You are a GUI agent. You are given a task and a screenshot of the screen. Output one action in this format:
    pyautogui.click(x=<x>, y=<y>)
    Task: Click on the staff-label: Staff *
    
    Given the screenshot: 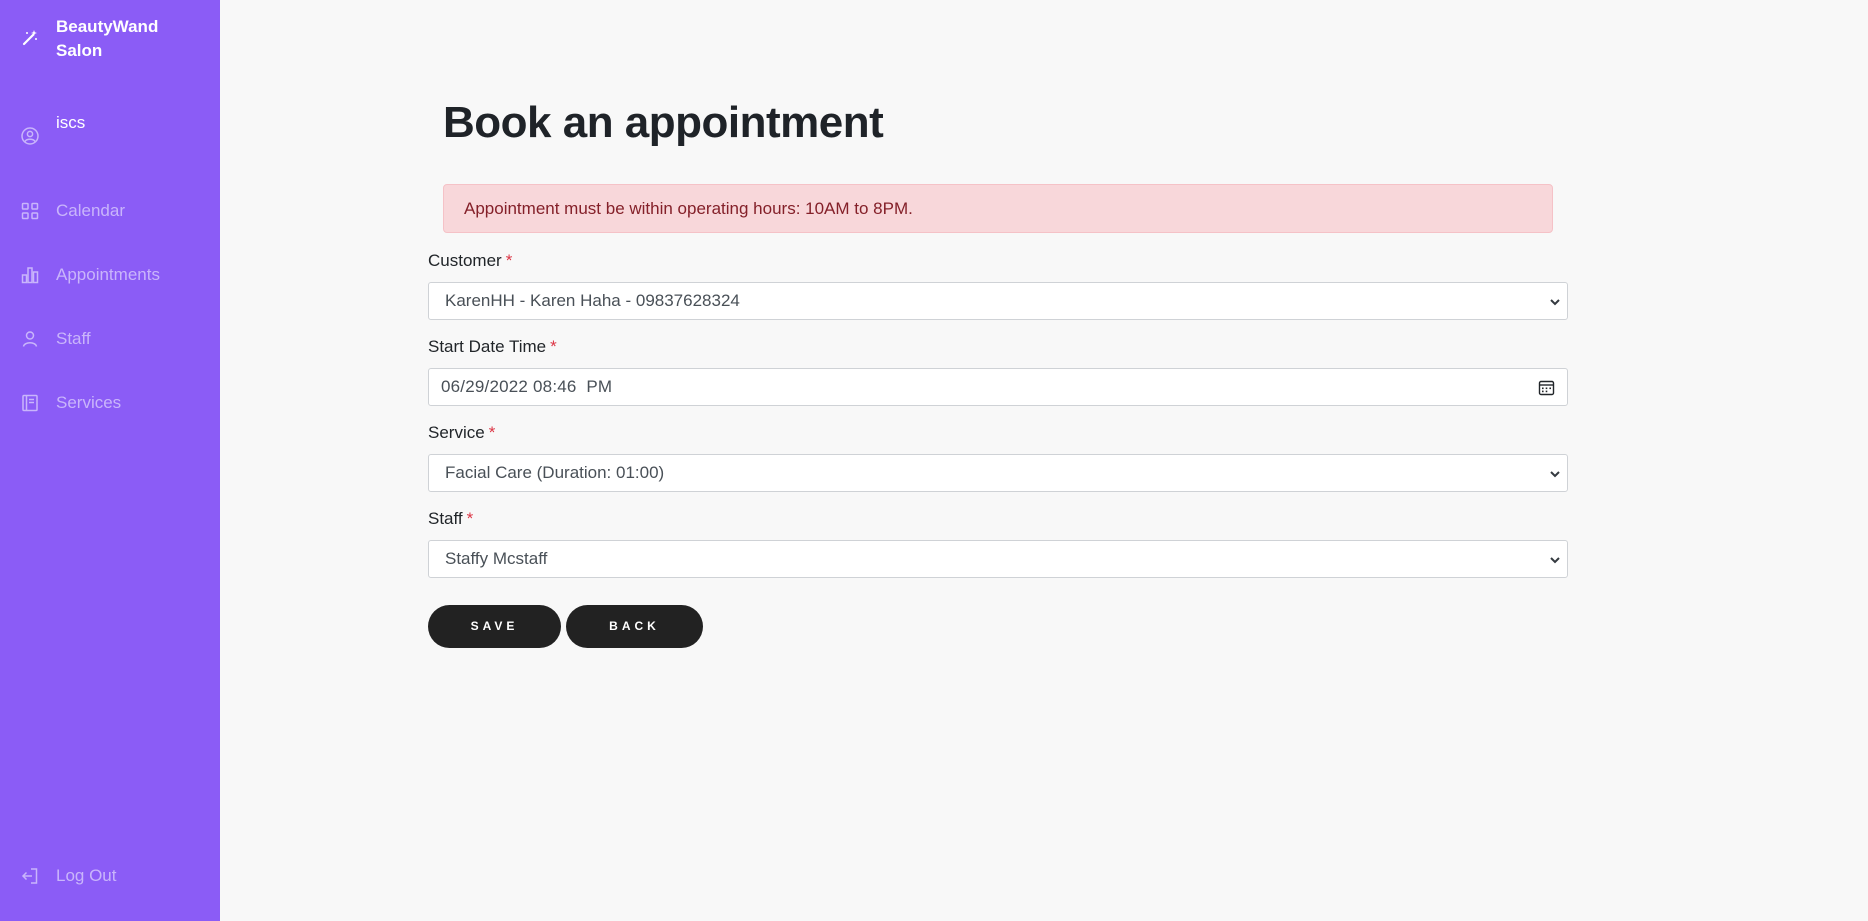 What is the action you would take?
    pyautogui.click(x=450, y=519)
    